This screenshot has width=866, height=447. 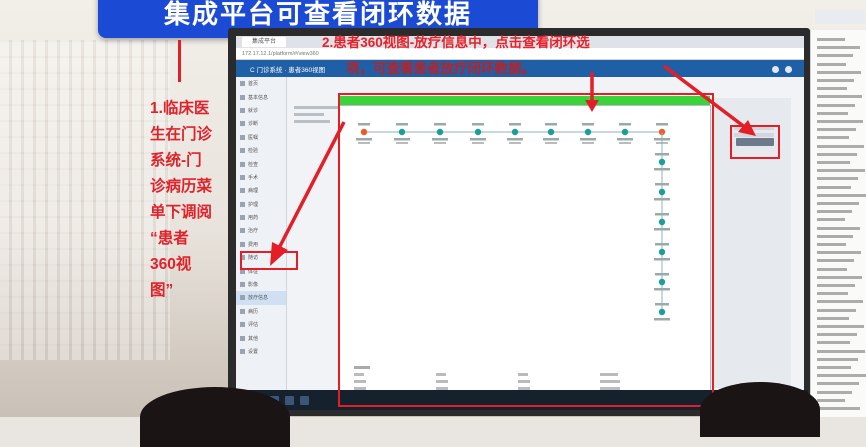 I want to click on step1-line: 360视, so click(x=171, y=264).